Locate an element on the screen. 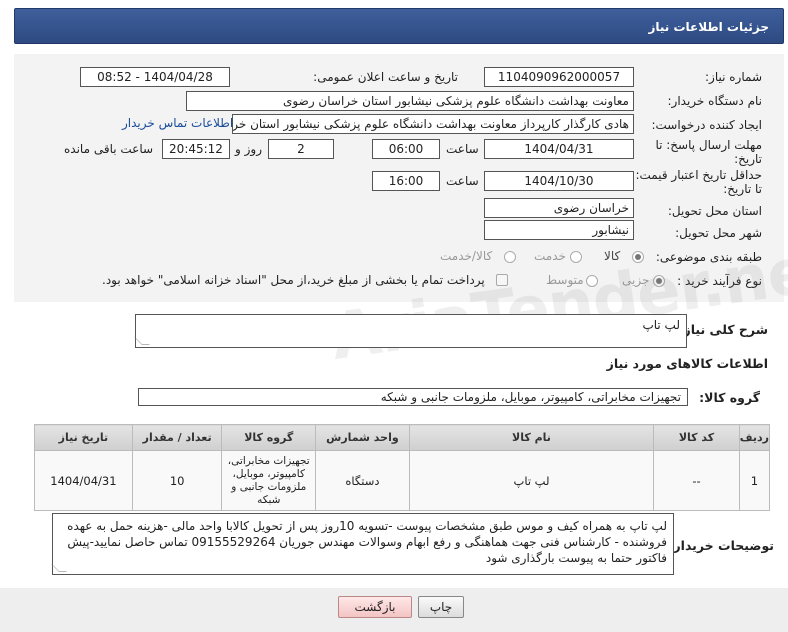 The height and width of the screenshot is (632, 788). col-qty: تعداد / مقدار is located at coordinates (177, 437).